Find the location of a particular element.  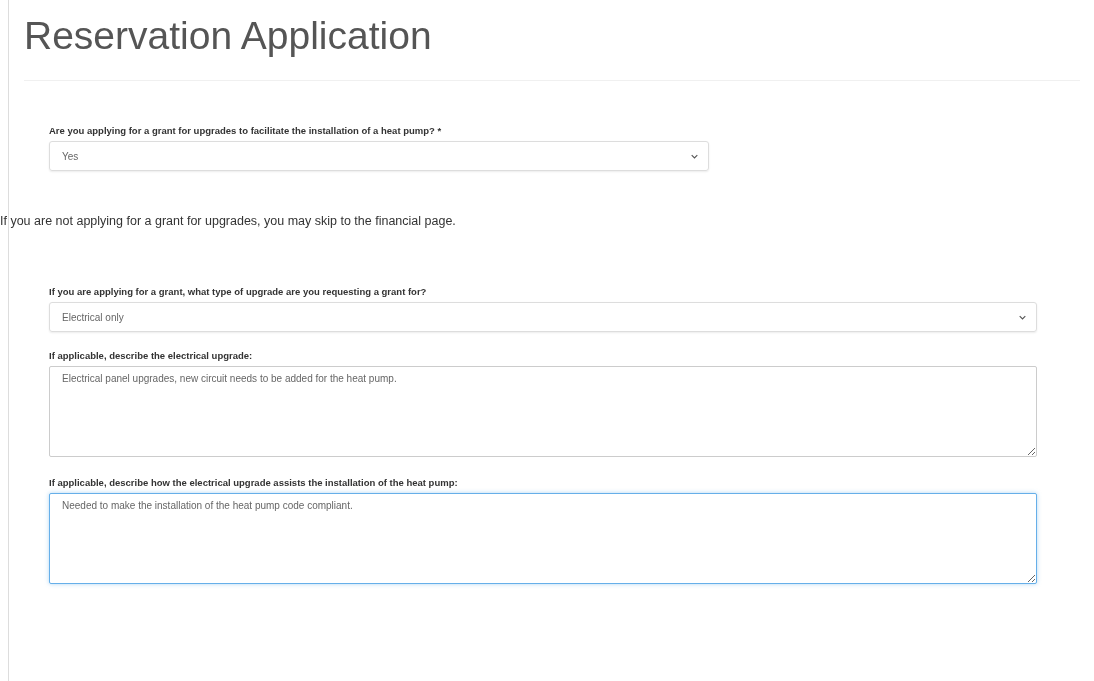

page-title: Reservation Application is located at coordinates (228, 36).